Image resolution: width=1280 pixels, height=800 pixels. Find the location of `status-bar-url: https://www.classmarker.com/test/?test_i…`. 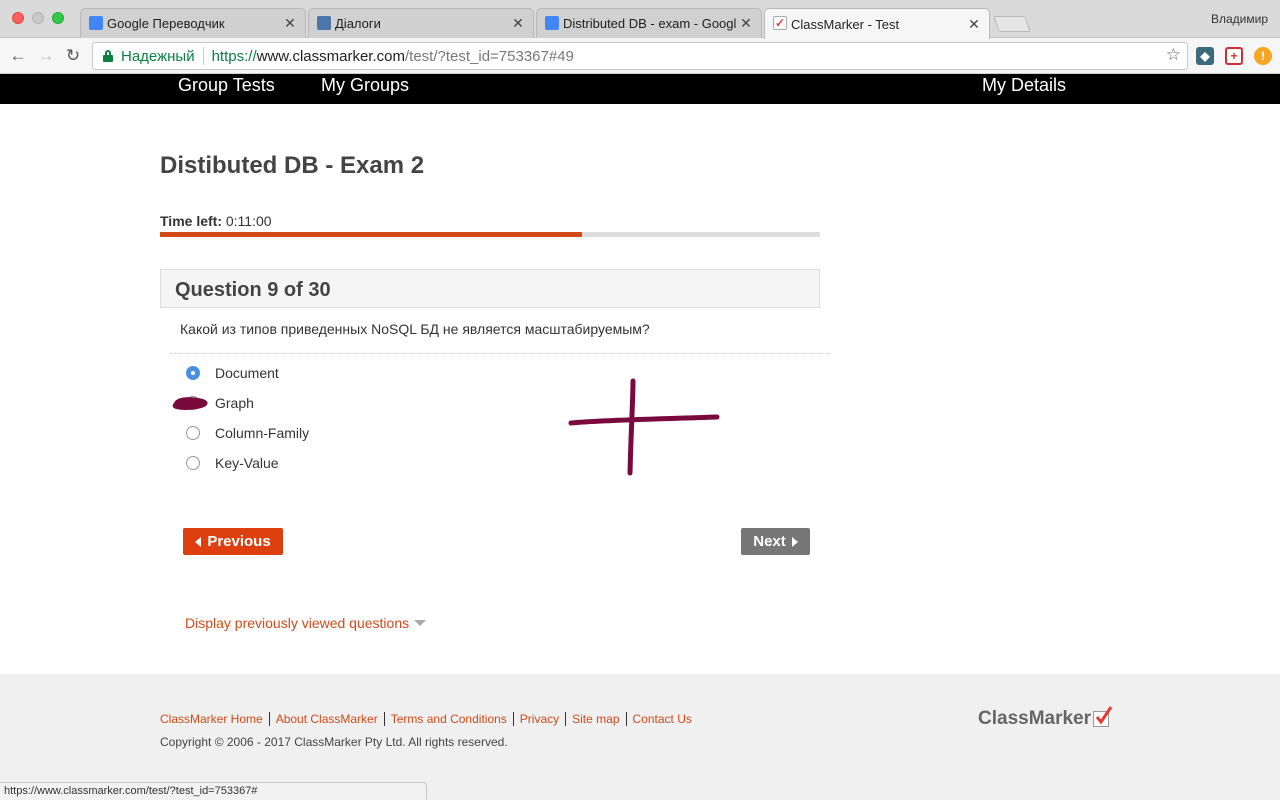

status-bar-url: https://www.classmarker.com/test/?test_i… is located at coordinates (213, 791).